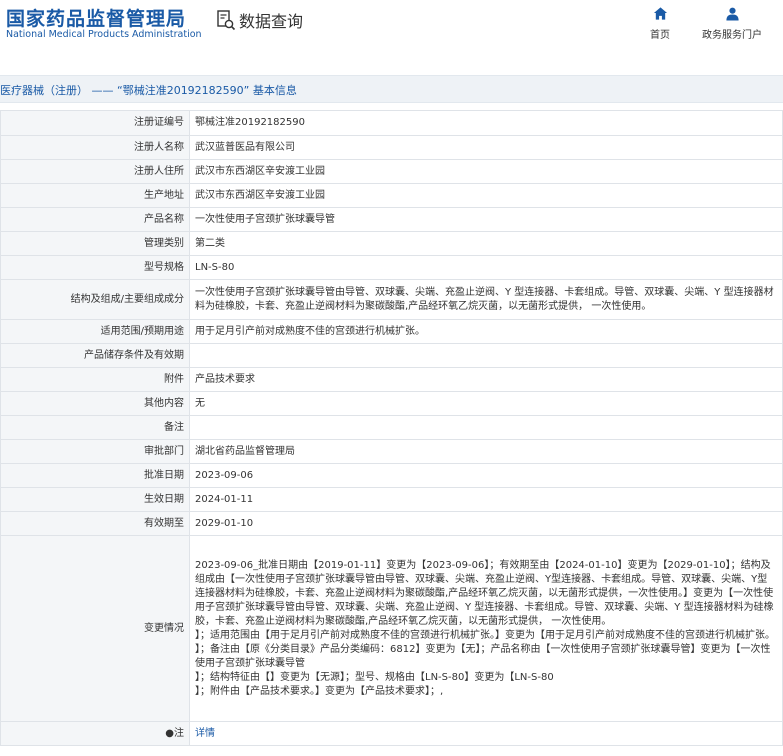 Image resolution: width=783 pixels, height=756 pixels. Describe the element at coordinates (660, 13) in the screenshot. I see `home-icon` at that location.